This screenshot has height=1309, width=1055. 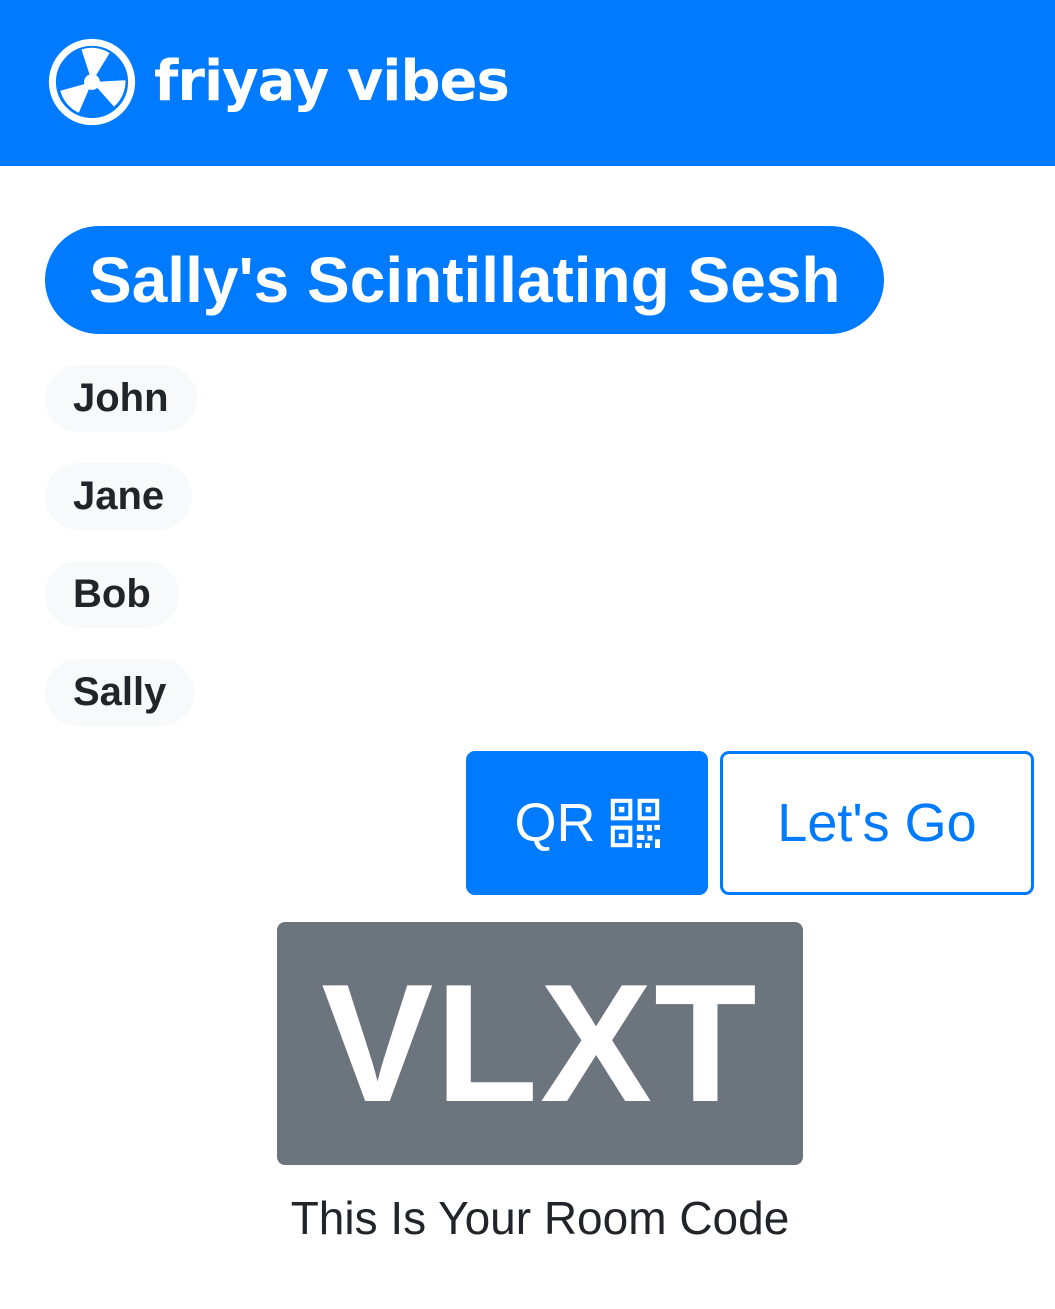 What do you see at coordinates (112, 594) in the screenshot?
I see `player-badge: Bob` at bounding box center [112, 594].